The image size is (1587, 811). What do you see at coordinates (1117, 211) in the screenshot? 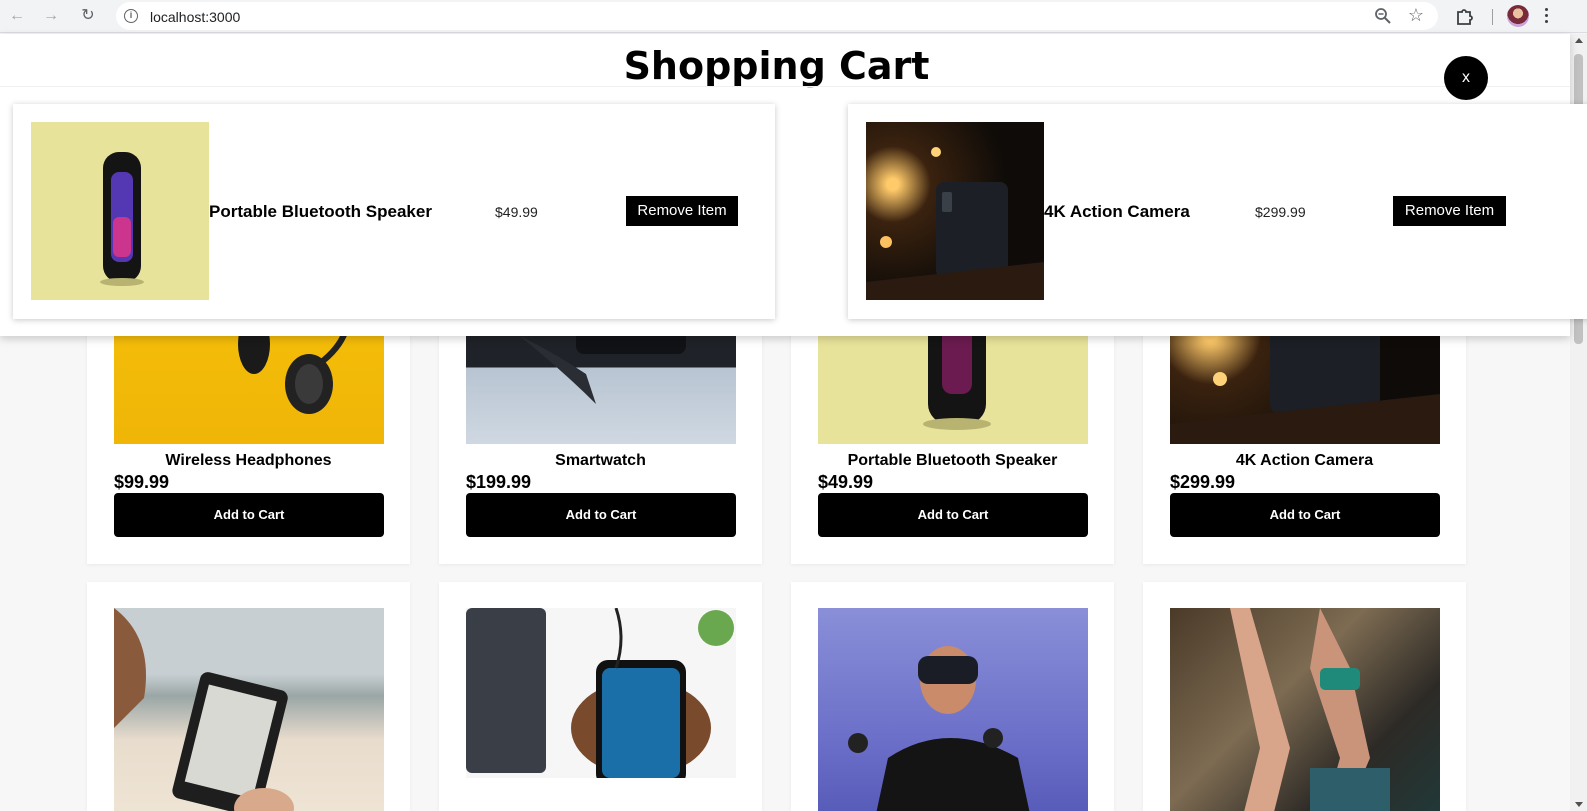
I see `cart-item-name: 4K Action Camera` at bounding box center [1117, 211].